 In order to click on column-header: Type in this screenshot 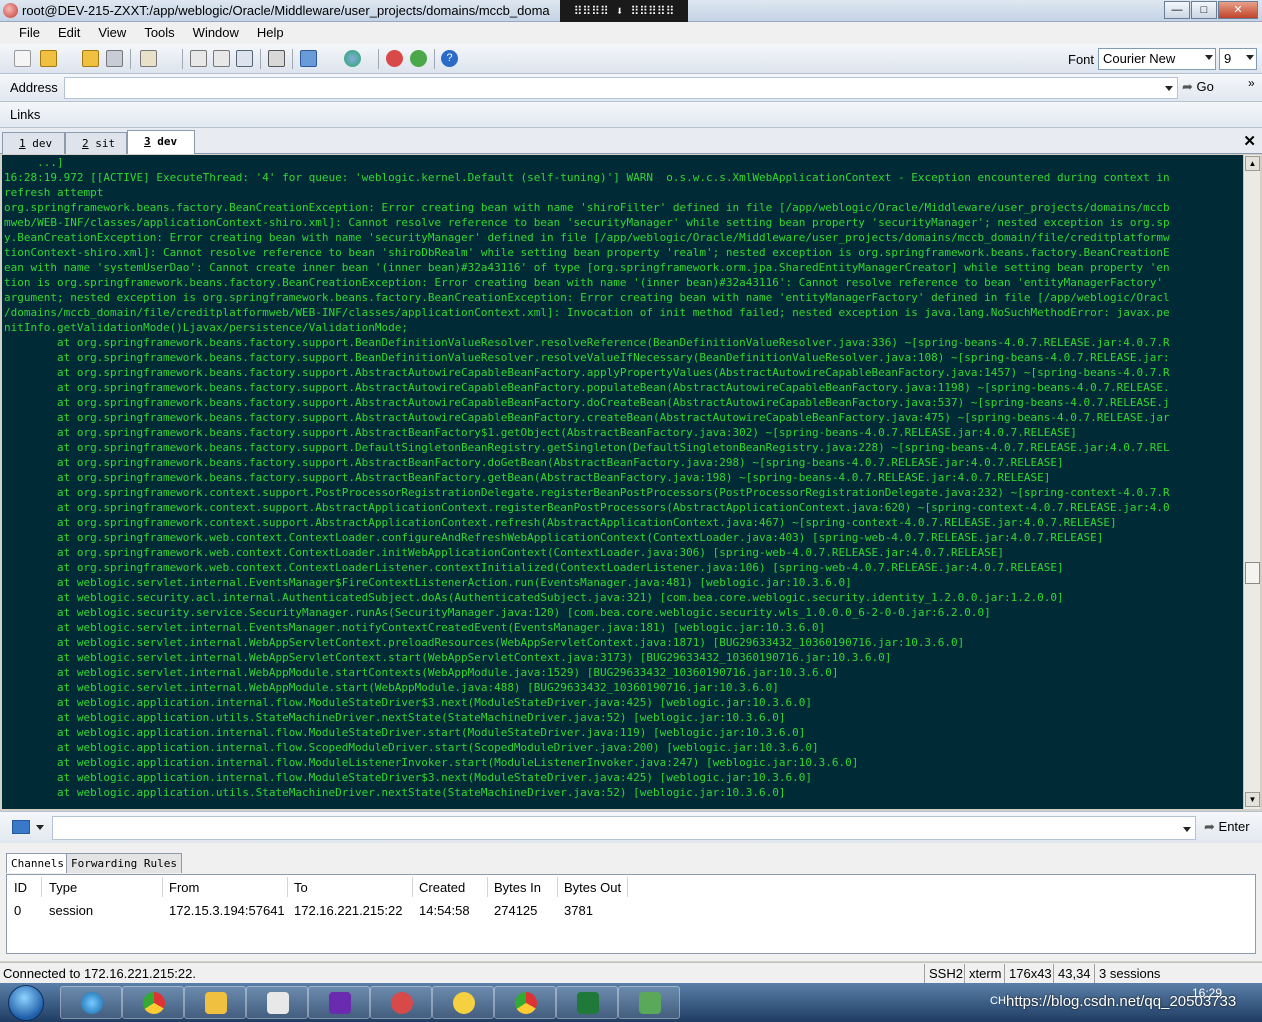, I will do `click(63, 887)`.